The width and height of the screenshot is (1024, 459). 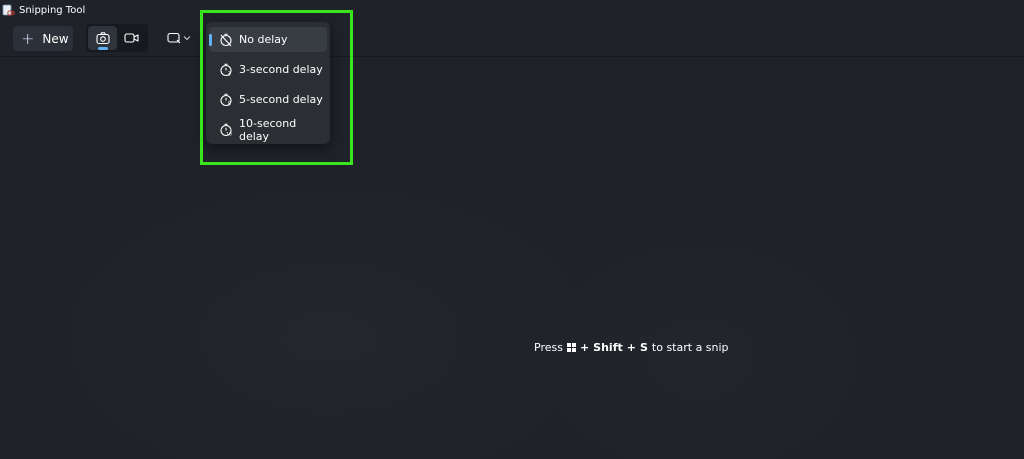 I want to click on capture-mode-toggle, so click(x=117, y=38).